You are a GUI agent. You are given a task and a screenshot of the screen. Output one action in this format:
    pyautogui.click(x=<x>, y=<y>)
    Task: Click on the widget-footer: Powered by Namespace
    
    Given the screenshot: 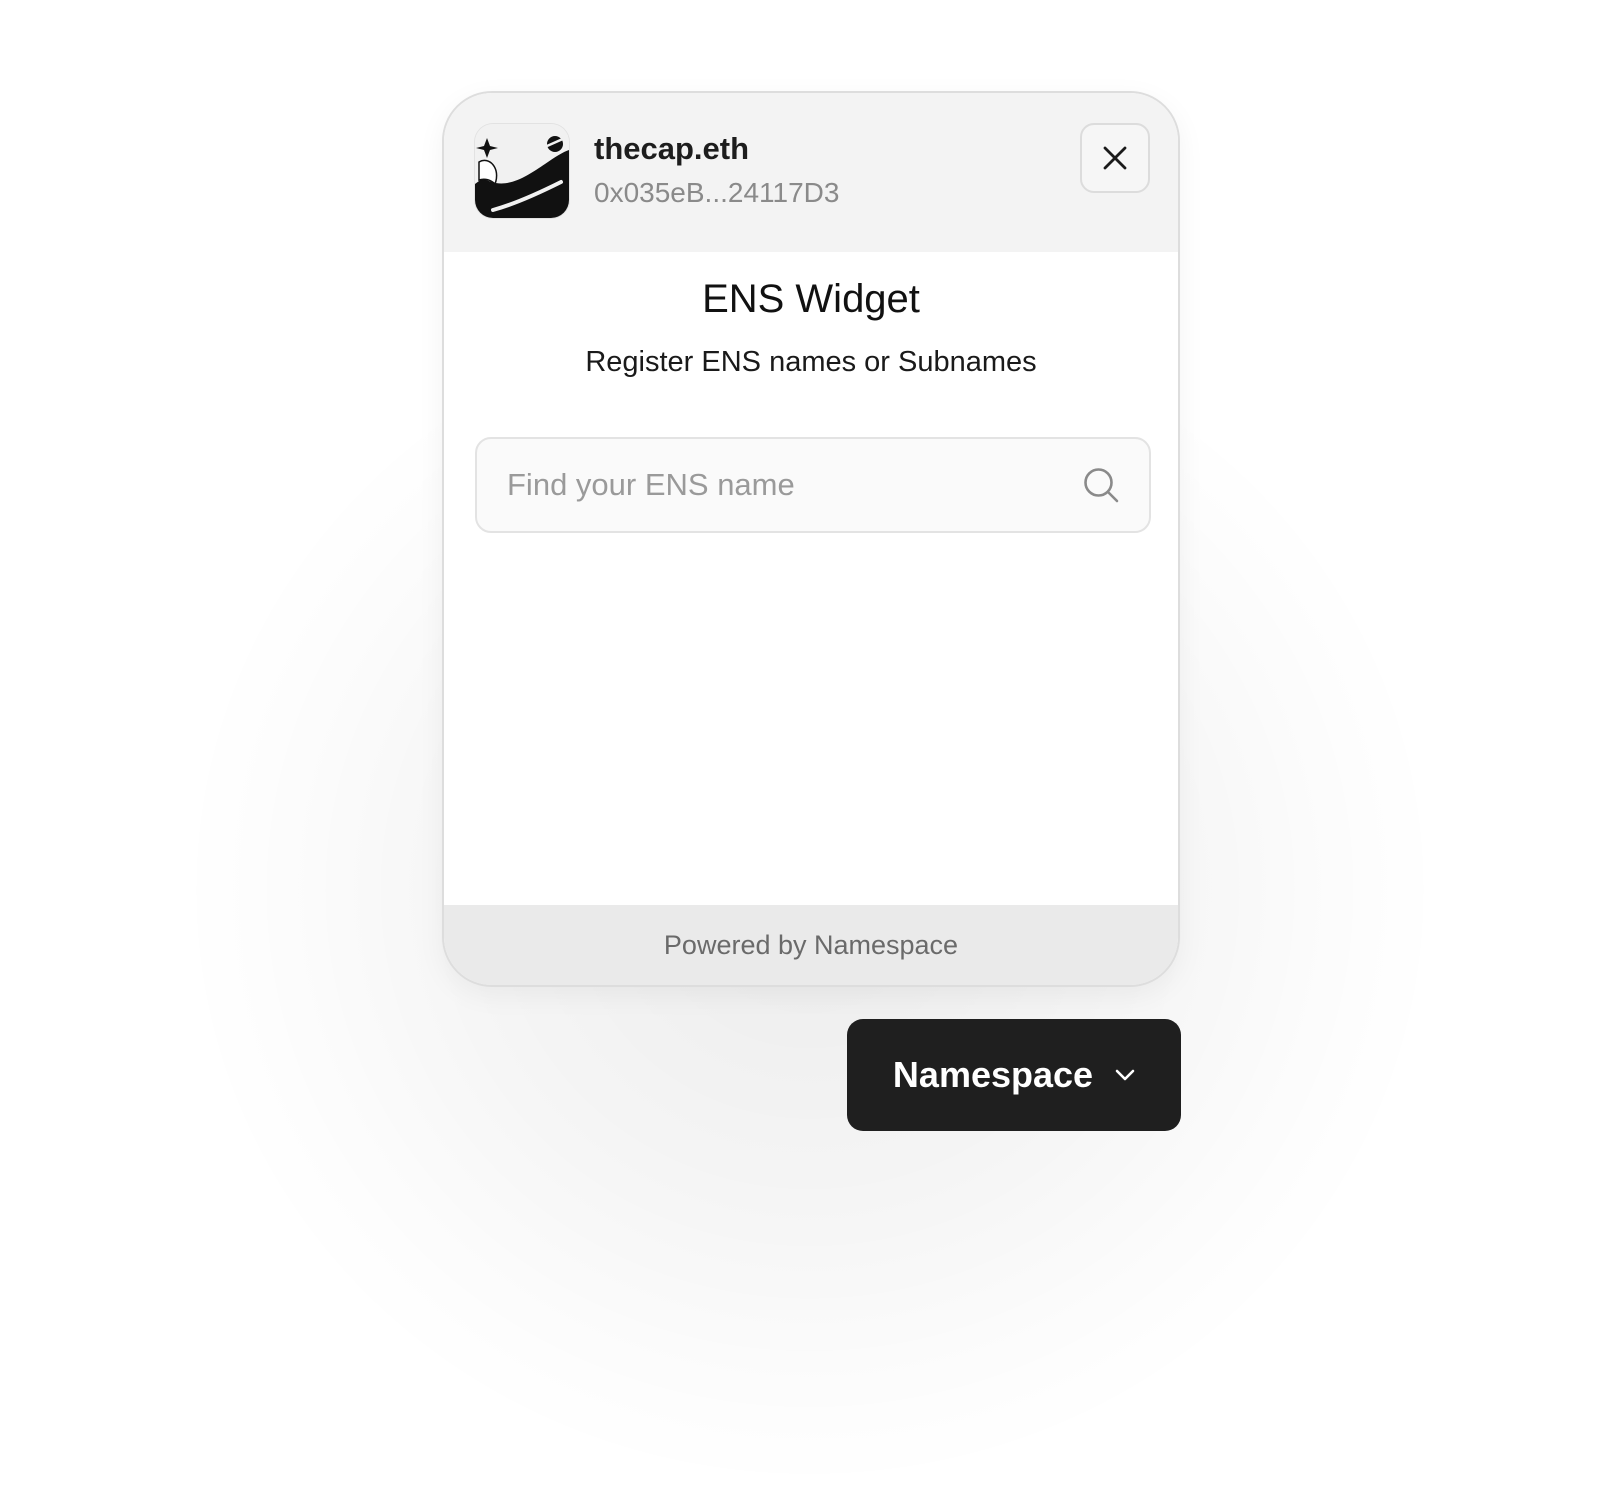 What is the action you would take?
    pyautogui.click(x=811, y=945)
    